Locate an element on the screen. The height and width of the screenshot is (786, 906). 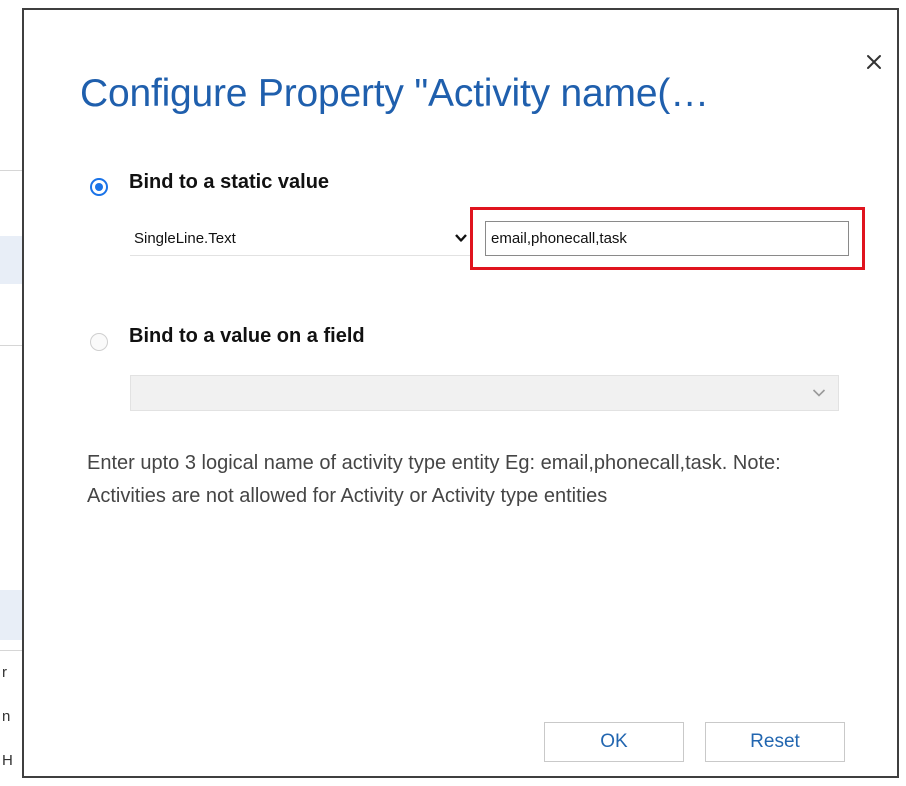
bg-text-fragment: r is located at coordinates (4, 672).